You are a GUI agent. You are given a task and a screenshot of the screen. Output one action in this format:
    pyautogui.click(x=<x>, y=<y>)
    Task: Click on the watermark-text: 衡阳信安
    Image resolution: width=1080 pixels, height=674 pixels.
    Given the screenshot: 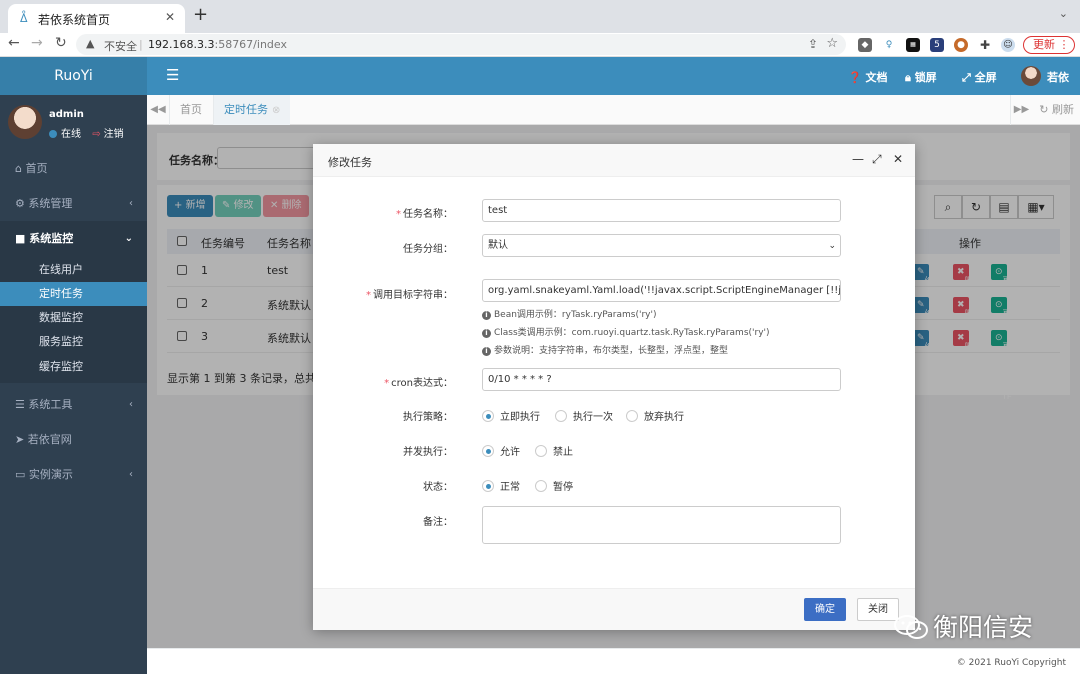 What is the action you would take?
    pyautogui.click(x=983, y=627)
    